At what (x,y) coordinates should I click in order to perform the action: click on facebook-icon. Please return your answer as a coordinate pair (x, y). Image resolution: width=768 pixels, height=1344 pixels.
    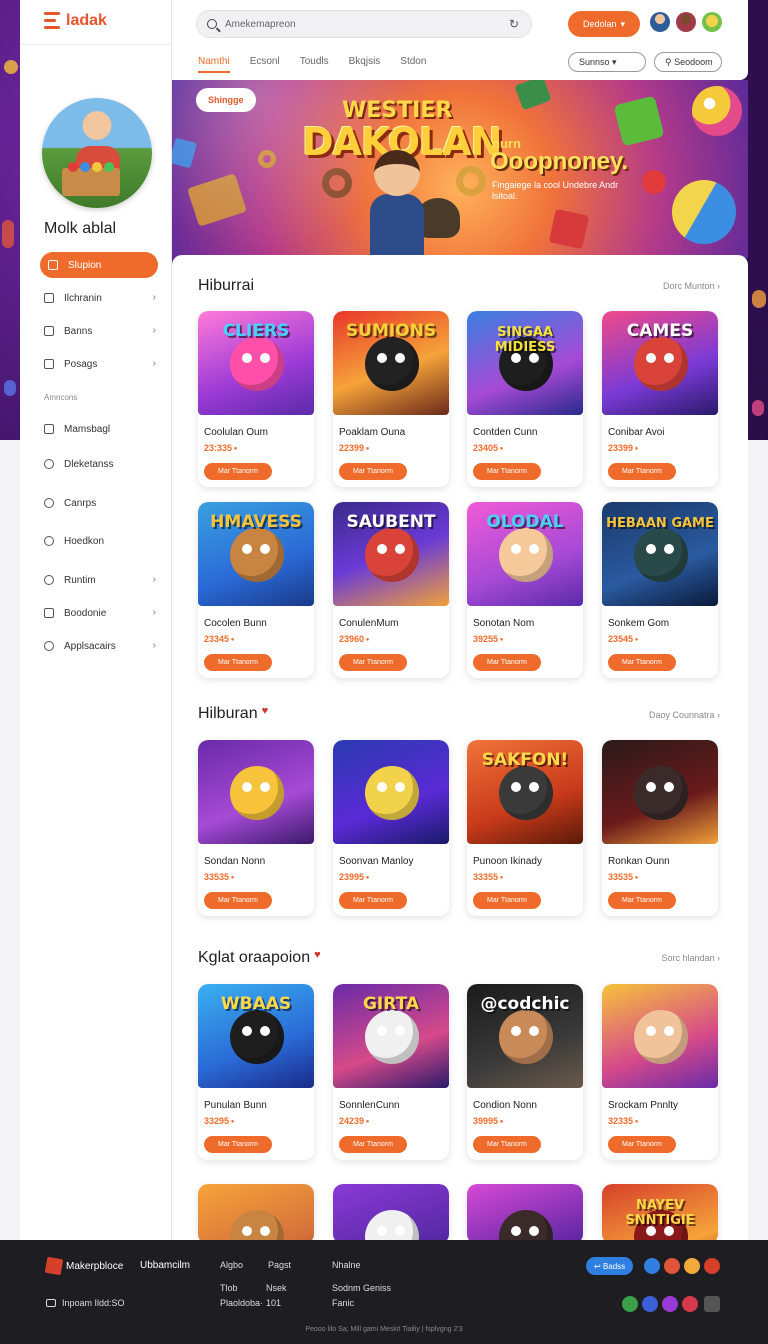
    Looking at the image, I should click on (650, 1304).